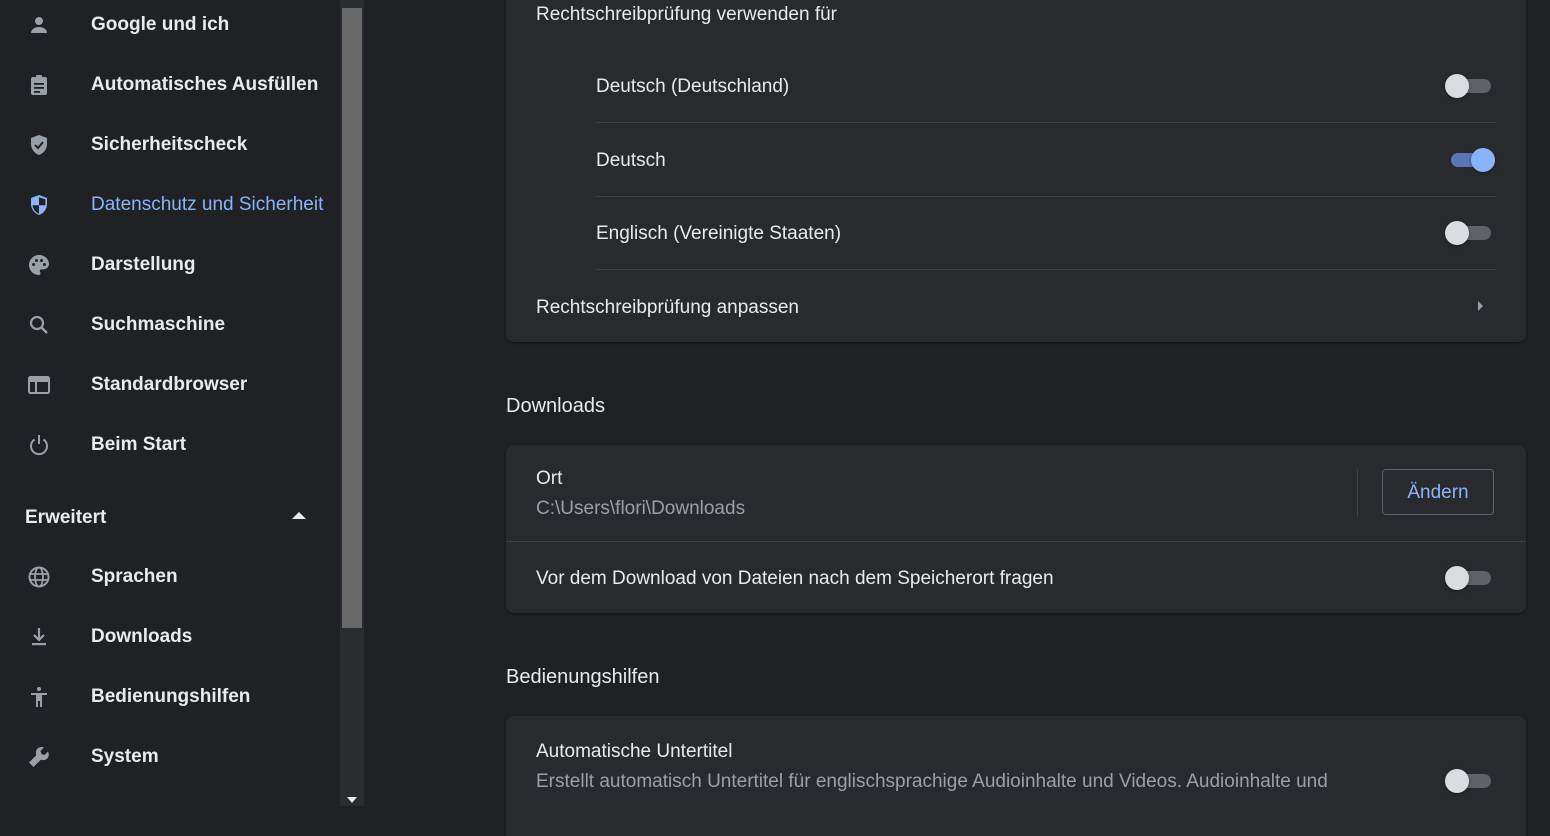 The image size is (1550, 836). Describe the element at coordinates (39, 265) in the screenshot. I see `palette-icon` at that location.